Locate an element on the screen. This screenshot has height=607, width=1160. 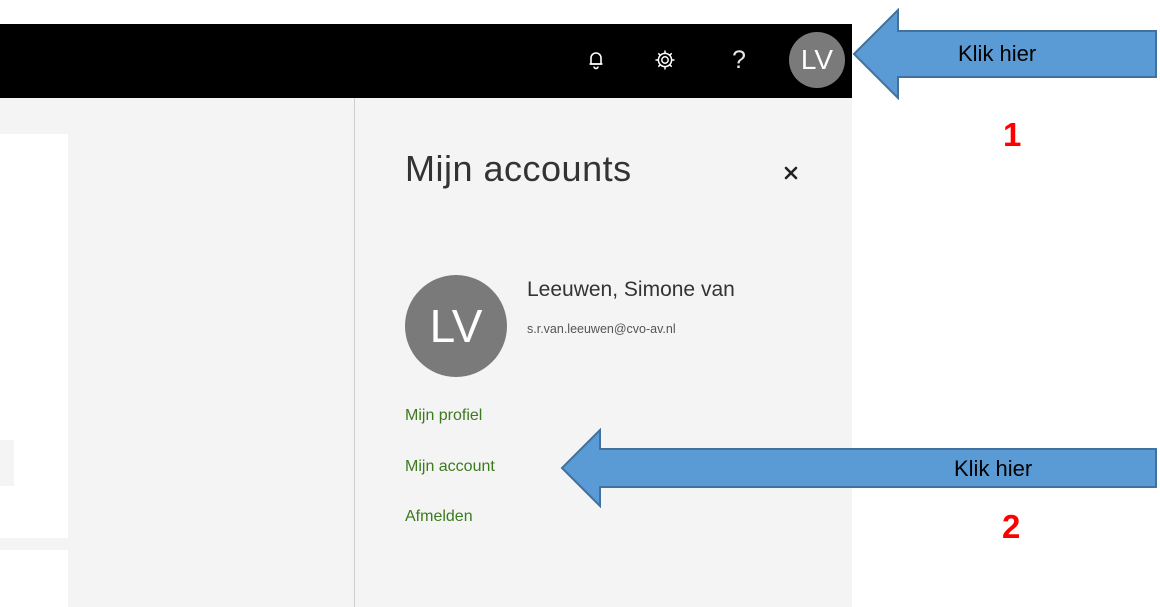
annotation-label-1: Klik hier is located at coordinates (997, 53).